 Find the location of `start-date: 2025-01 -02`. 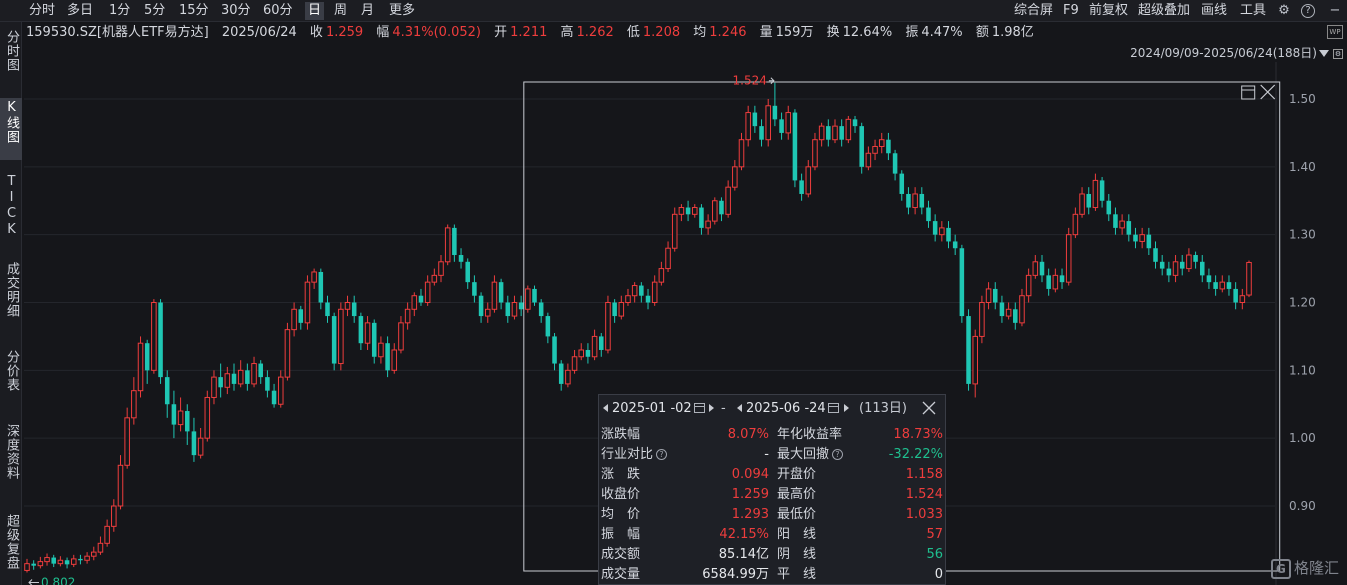

start-date: 2025-01 -02 is located at coordinates (652, 409).